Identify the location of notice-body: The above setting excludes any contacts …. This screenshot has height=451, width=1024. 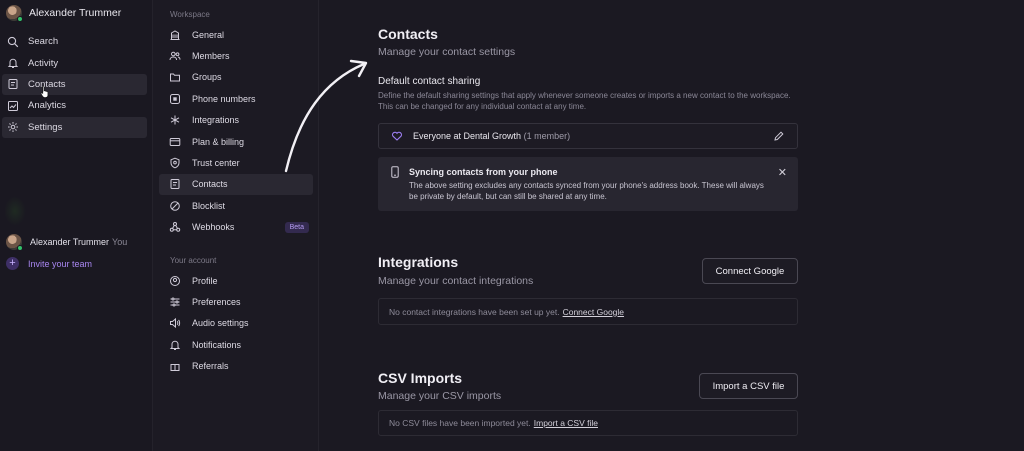
(586, 191).